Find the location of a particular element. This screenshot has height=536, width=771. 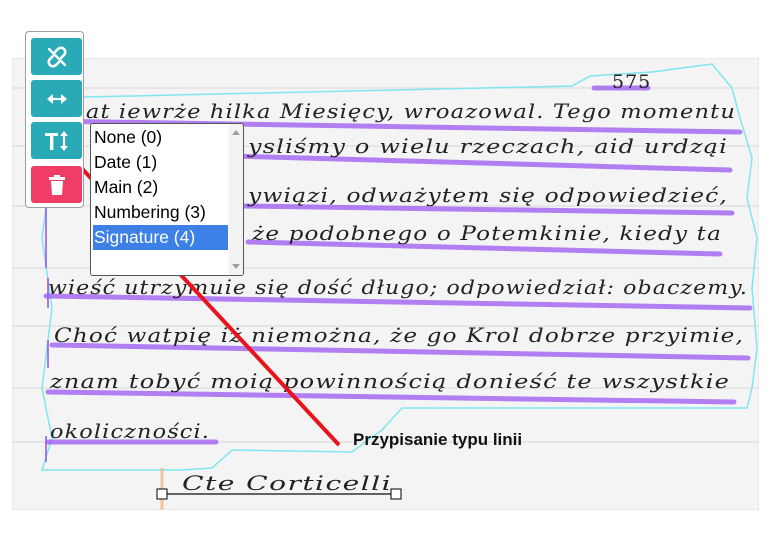

annotation-label: Przypisanie typu linii is located at coordinates (438, 439).